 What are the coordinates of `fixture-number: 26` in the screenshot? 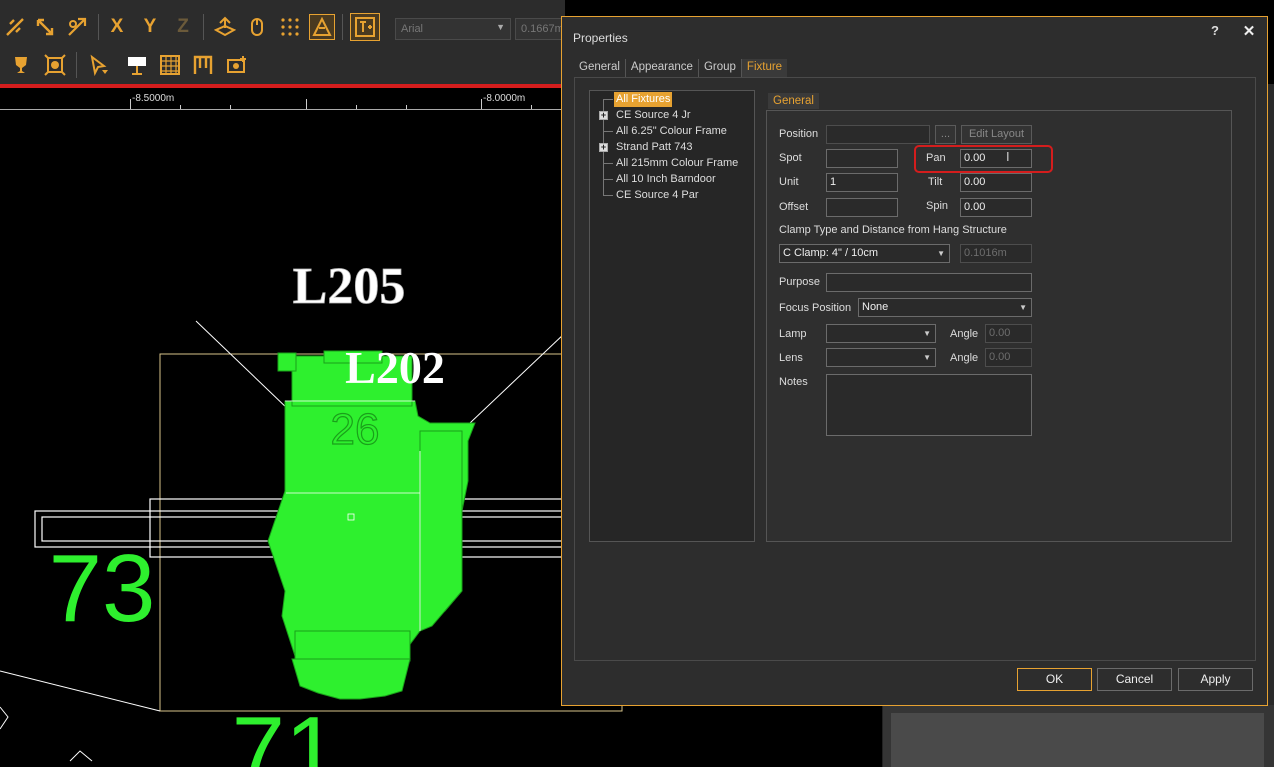 It's located at (355, 429).